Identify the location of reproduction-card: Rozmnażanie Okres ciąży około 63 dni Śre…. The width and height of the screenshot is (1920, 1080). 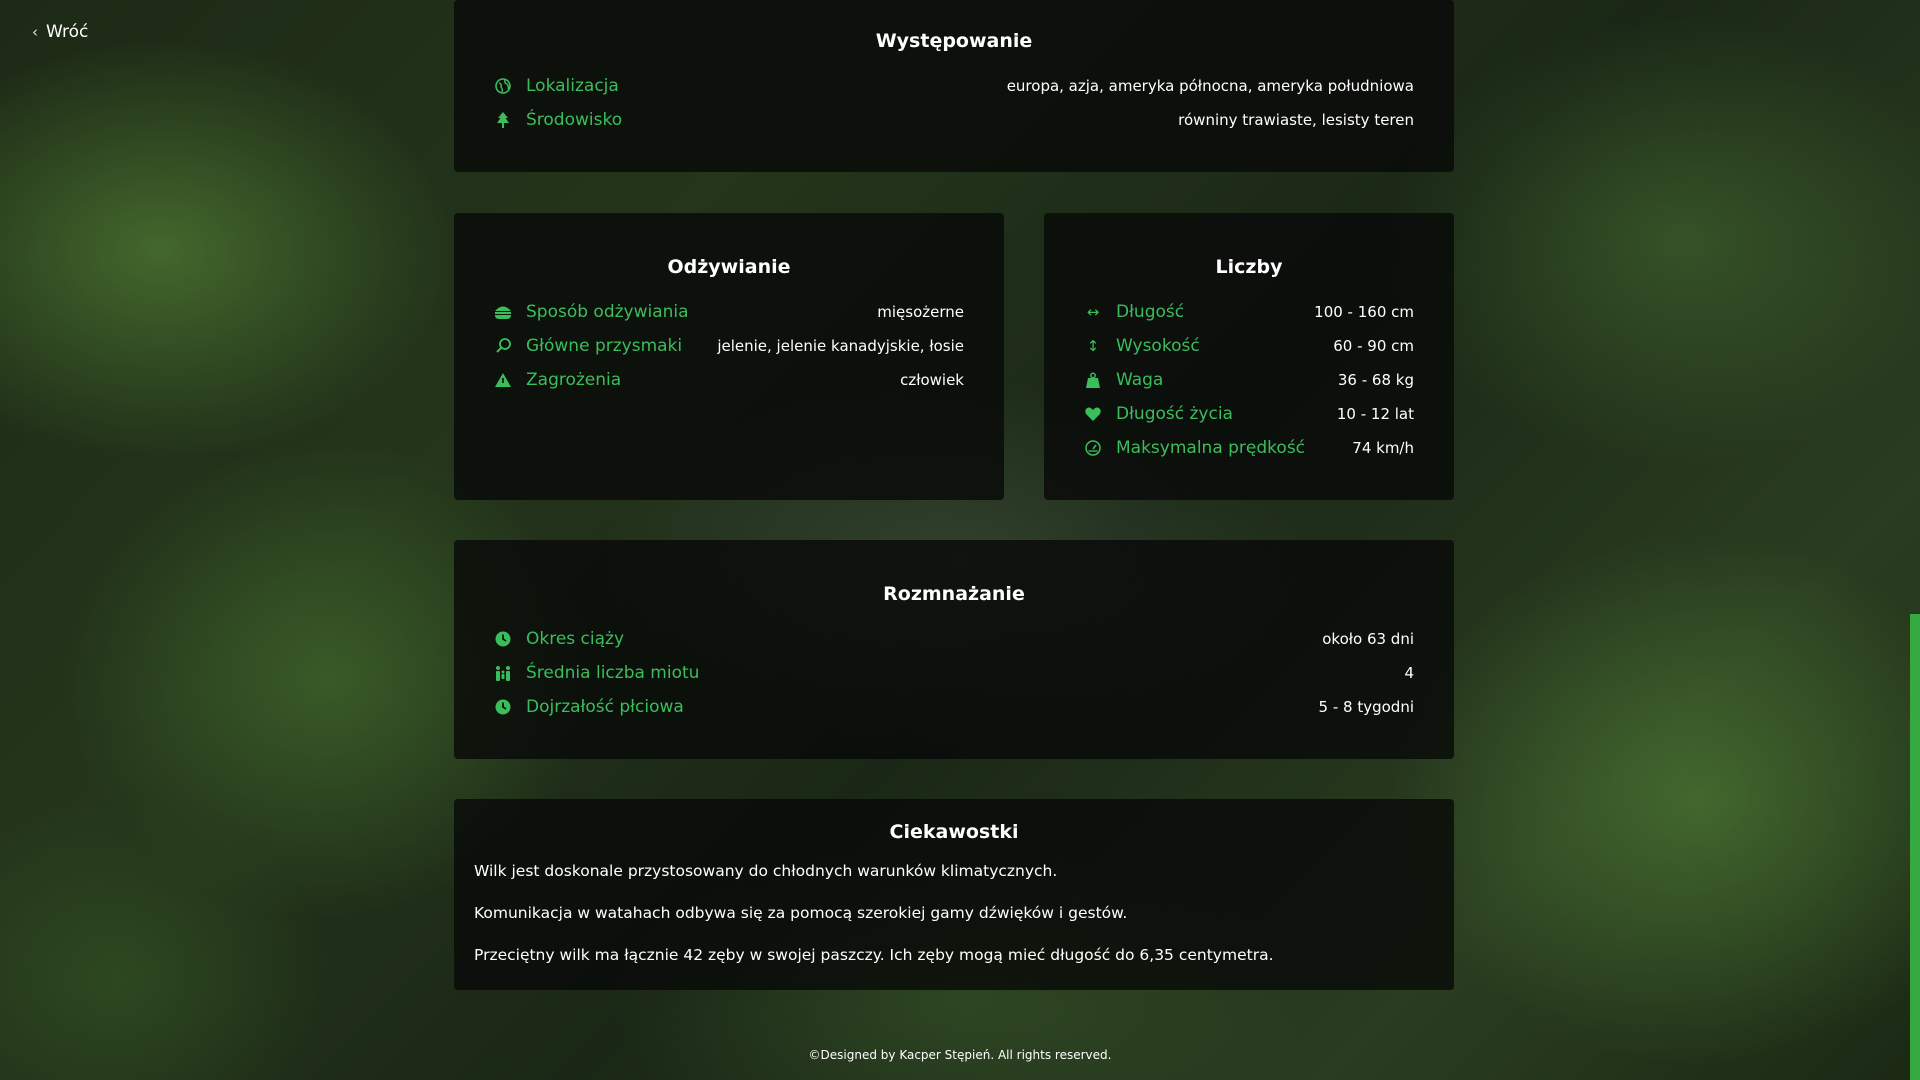
(954, 649).